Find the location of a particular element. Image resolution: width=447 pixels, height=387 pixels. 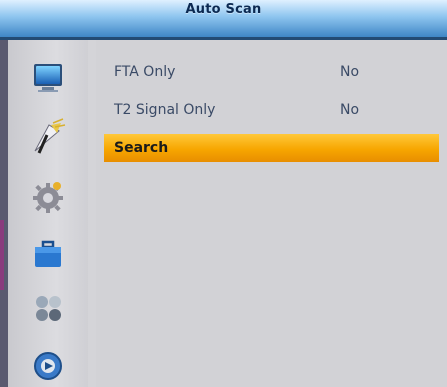

disc-media-icon is located at coordinates (48, 366).